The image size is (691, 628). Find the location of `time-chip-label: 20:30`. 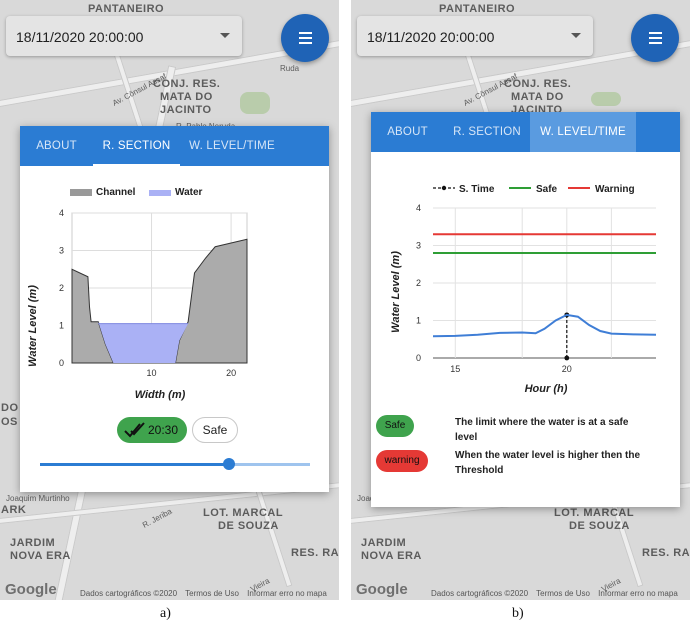

time-chip-label: 20:30 is located at coordinates (163, 430).